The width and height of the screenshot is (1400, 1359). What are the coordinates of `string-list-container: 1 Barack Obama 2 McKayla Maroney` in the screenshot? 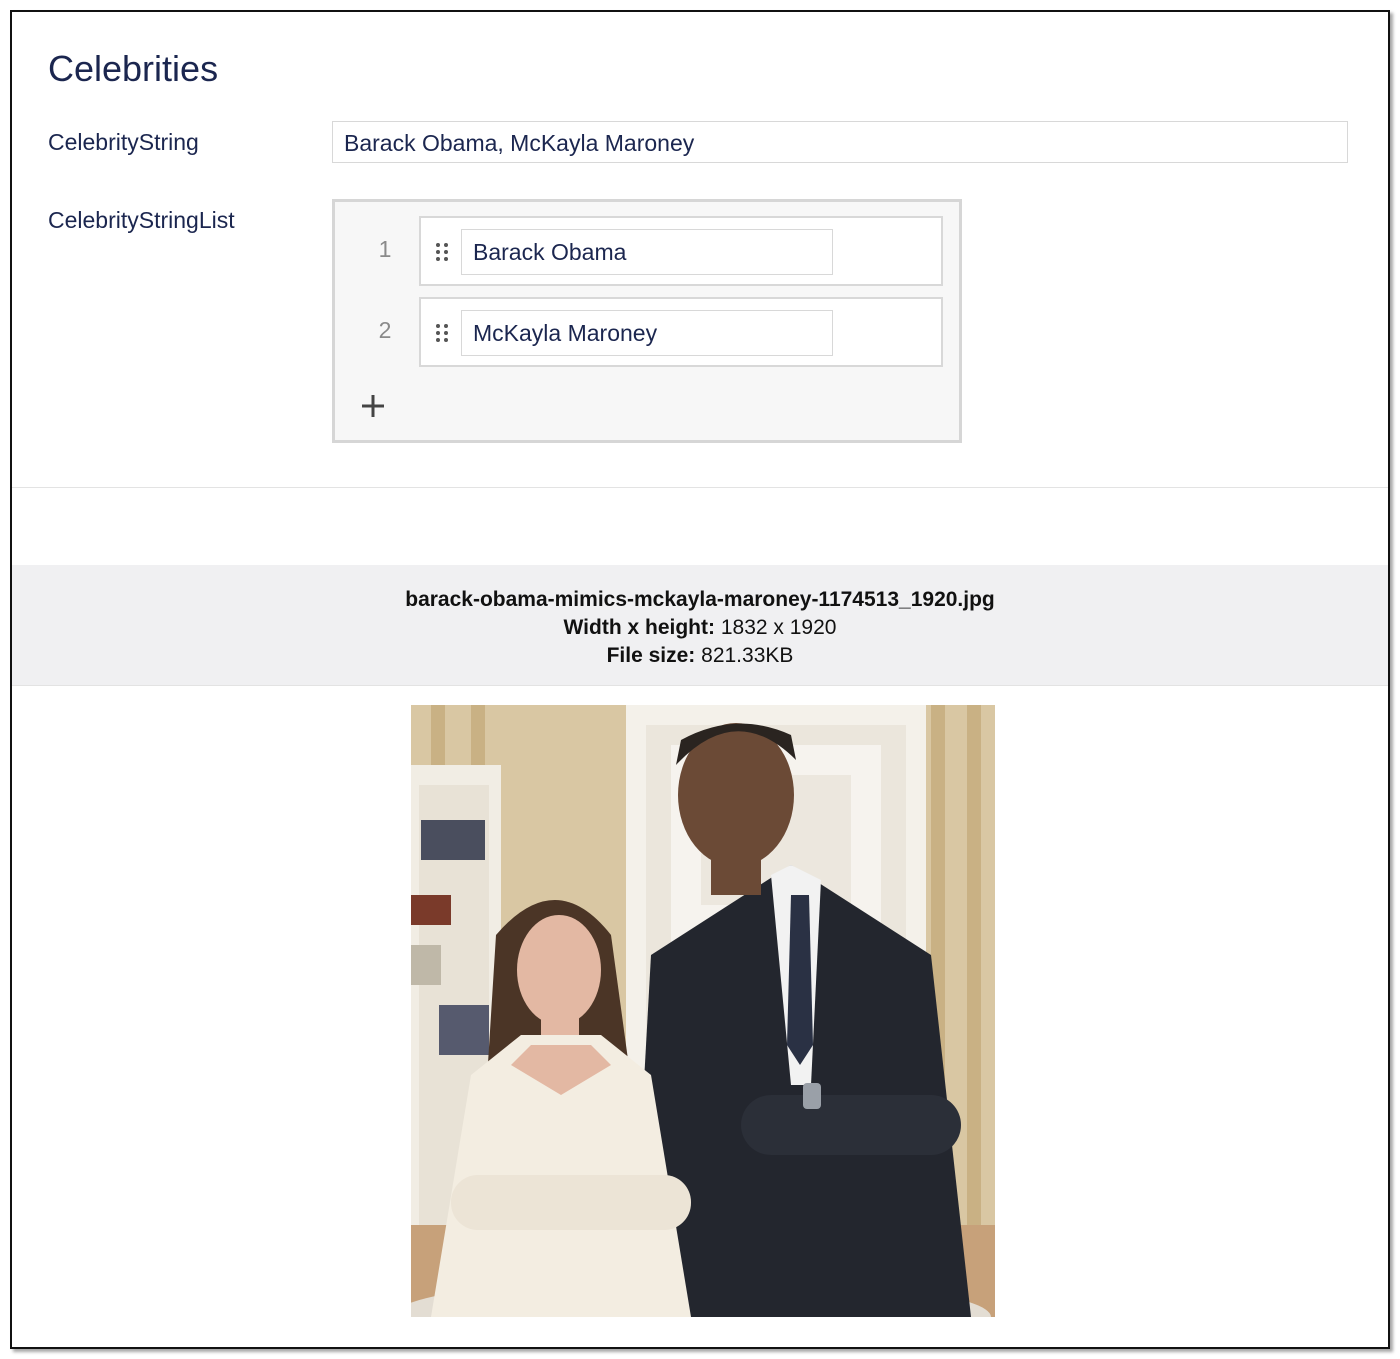 It's located at (647, 321).